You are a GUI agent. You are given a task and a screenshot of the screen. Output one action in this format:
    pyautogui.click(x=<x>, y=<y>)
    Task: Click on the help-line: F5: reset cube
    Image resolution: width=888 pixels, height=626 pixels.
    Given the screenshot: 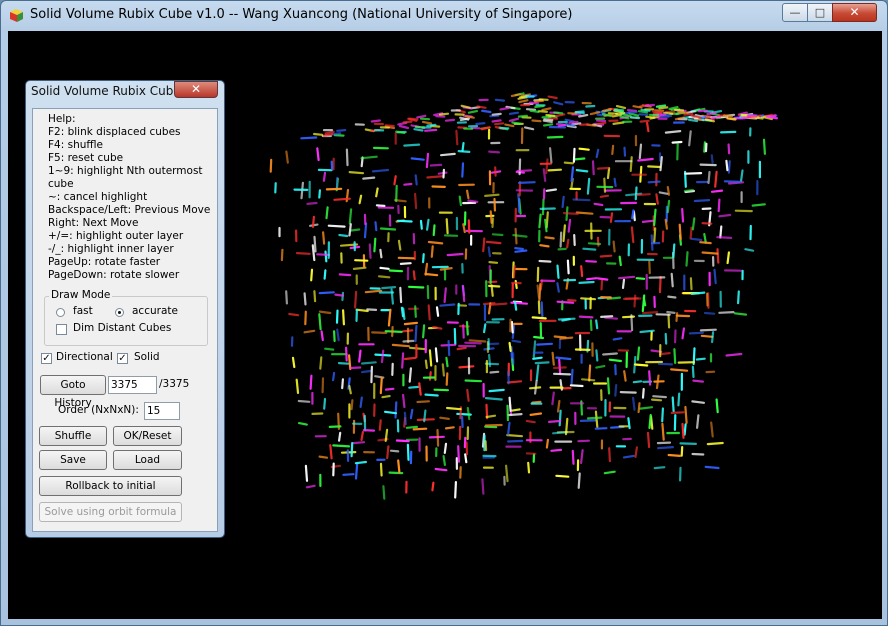 What is the action you would take?
    pyautogui.click(x=86, y=158)
    